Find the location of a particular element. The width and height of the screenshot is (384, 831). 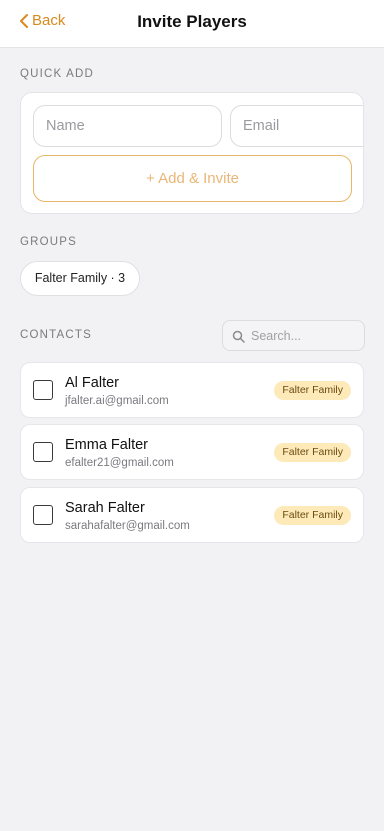

add-invite-button: + Add & Invite is located at coordinates (192, 178).